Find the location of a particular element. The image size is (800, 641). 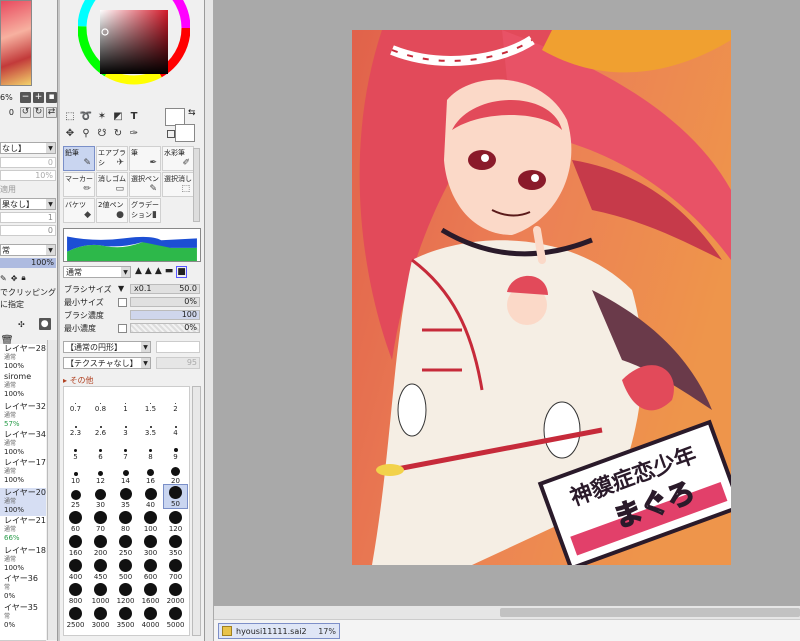

brush-shape-select: 【通常の円形】 ▼ is located at coordinates (107, 347).